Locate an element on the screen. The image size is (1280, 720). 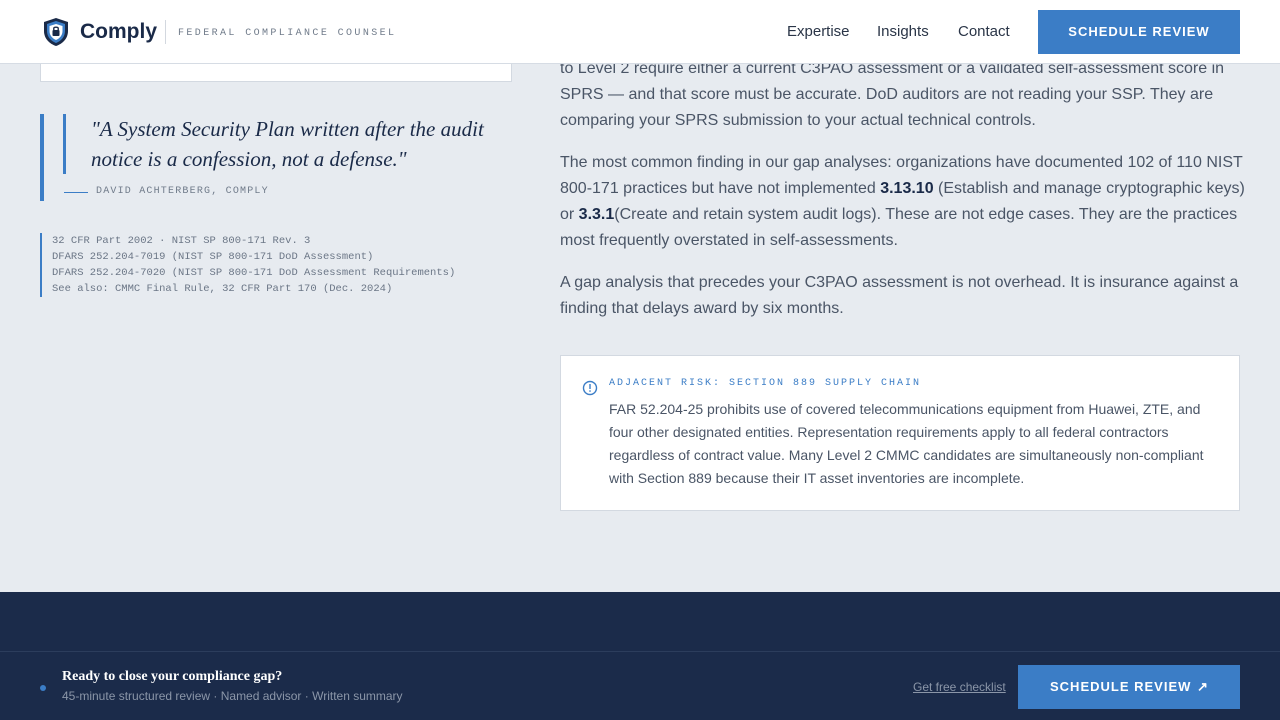
status-dot is located at coordinates (43, 688).